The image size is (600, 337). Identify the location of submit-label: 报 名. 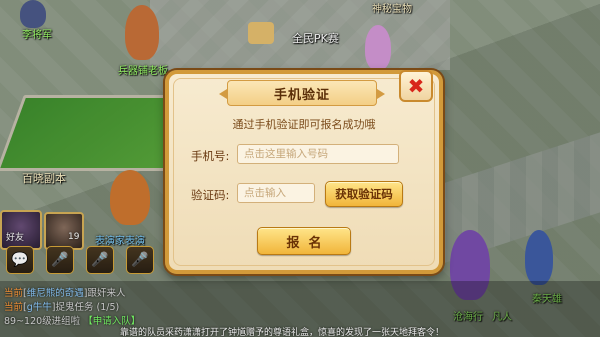
(304, 243).